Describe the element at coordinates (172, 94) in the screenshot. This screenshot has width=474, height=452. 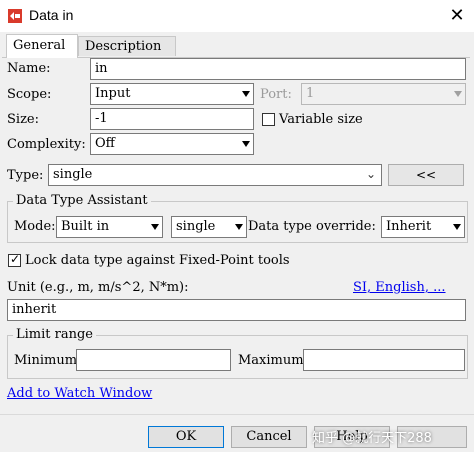
I see `scope-dropdown: Input` at that location.